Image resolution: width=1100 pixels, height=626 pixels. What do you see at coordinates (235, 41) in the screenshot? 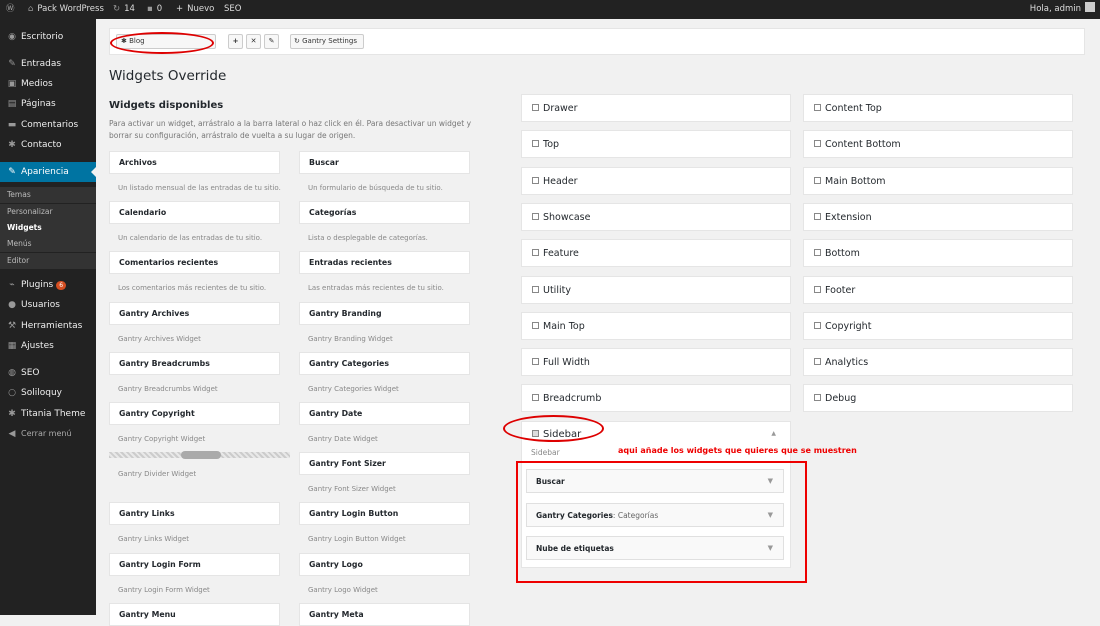
I see `add-override-button: +` at bounding box center [235, 41].